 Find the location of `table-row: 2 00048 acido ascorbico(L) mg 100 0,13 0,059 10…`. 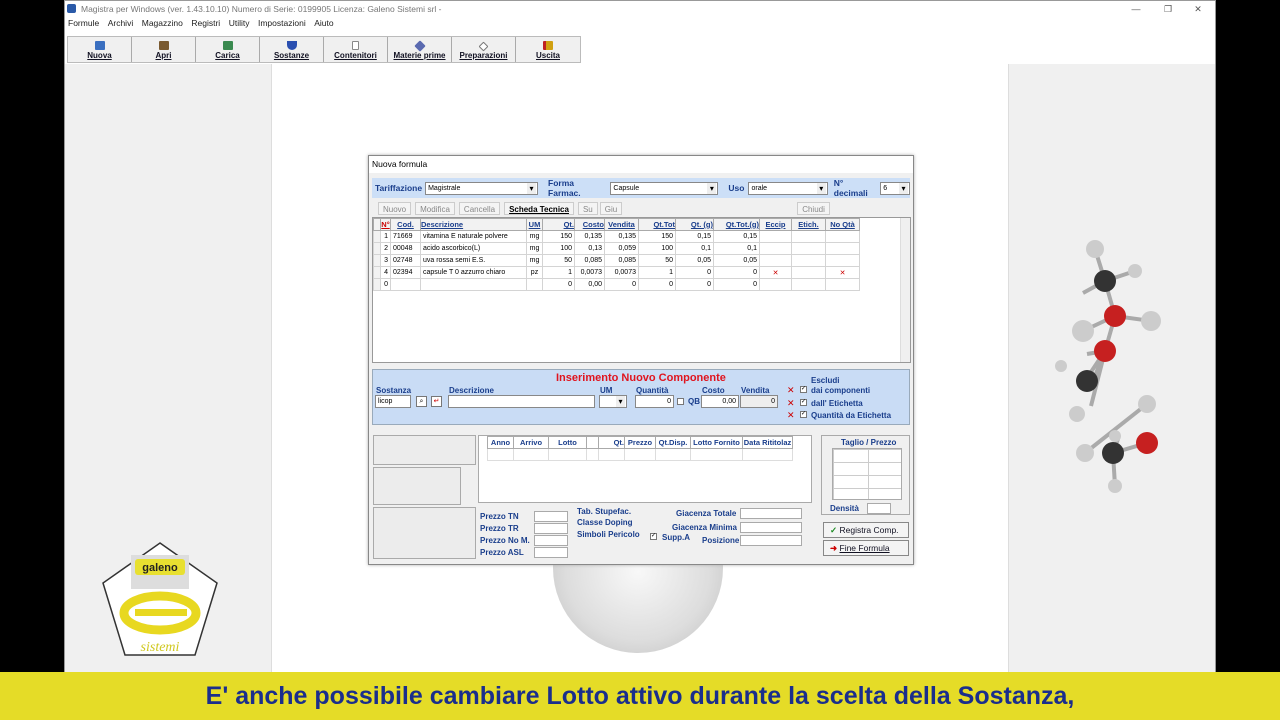

table-row: 2 00048 acido ascorbico(L) mg 100 0,13 0,059 10… is located at coordinates (616, 248).